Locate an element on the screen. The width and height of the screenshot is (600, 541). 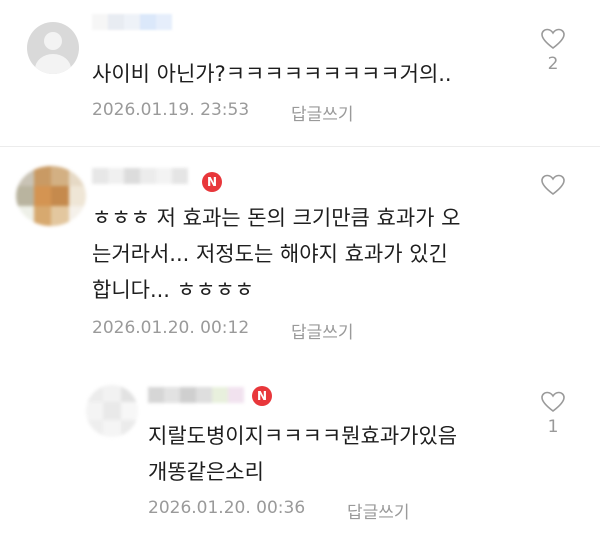
like-button is located at coordinates (553, 187).